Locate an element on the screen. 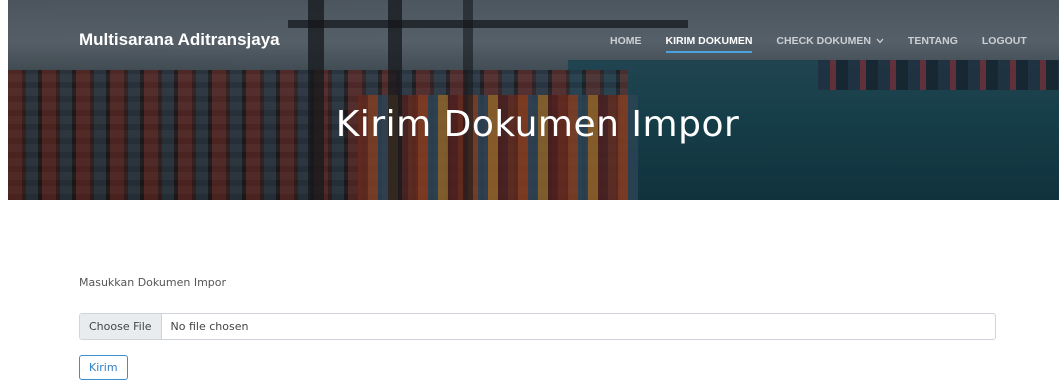 The width and height of the screenshot is (1059, 380). brand-logo: Multisarana Aditransjaya is located at coordinates (179, 40).